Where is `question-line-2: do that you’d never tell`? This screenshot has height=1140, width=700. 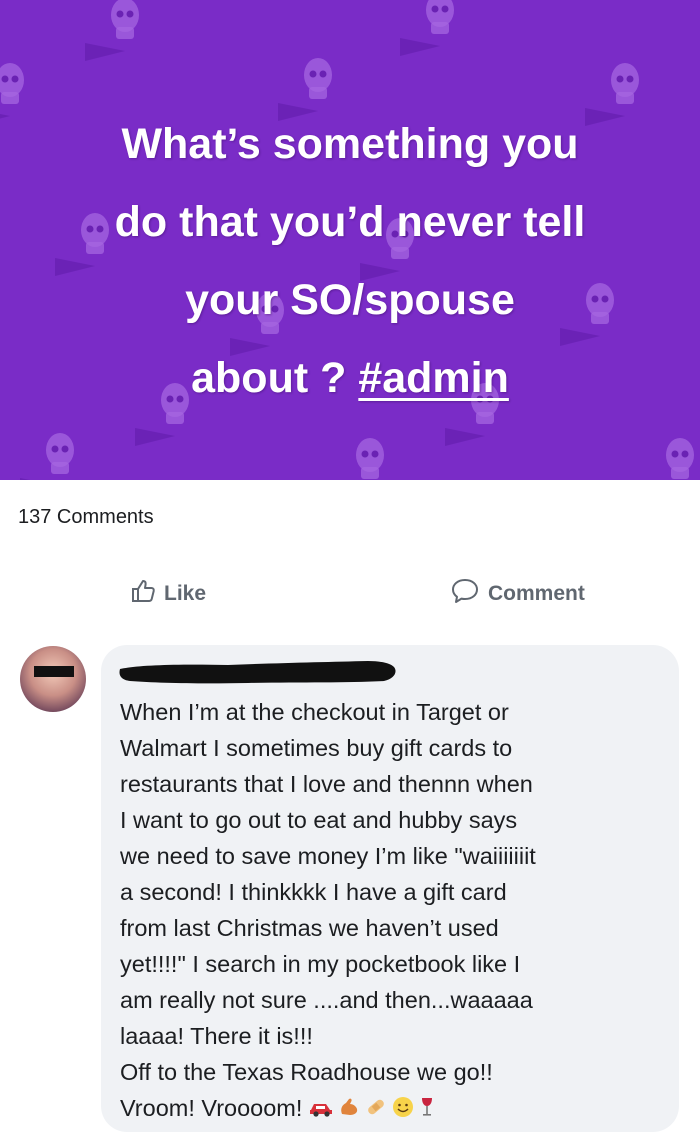
question-line-2: do that you’d never tell is located at coordinates (350, 222).